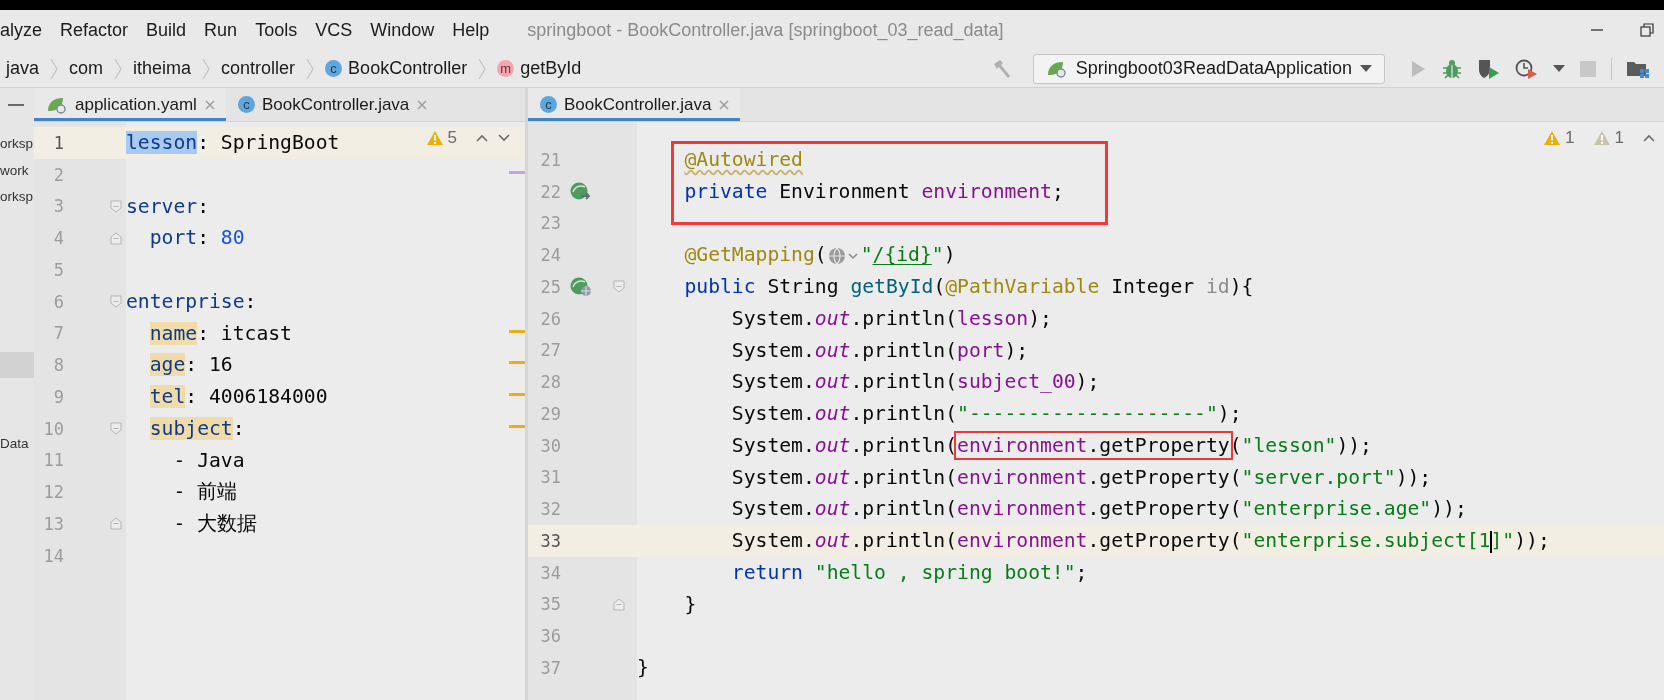 Image resolution: width=1664 pixels, height=700 pixels. I want to click on line-number: 26, so click(550, 318).